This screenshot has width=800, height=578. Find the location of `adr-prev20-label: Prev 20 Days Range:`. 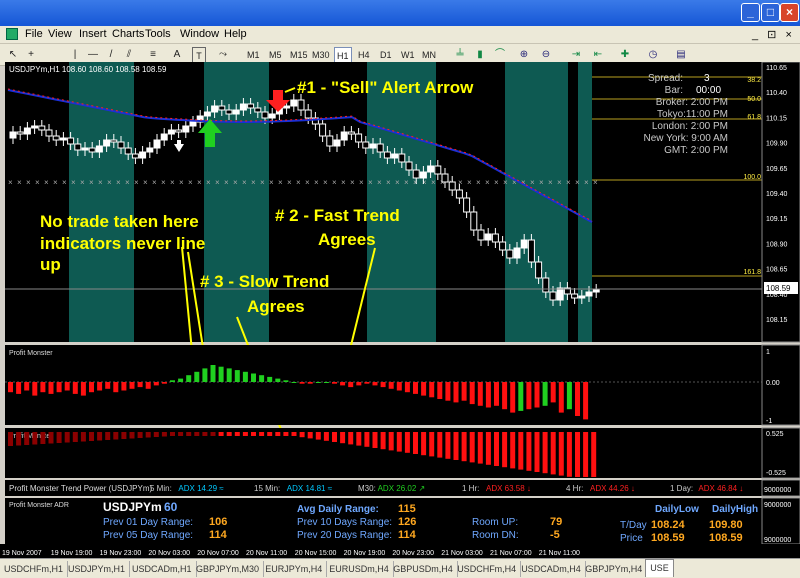

adr-prev20-label: Prev 20 Days Range: is located at coordinates (344, 535).